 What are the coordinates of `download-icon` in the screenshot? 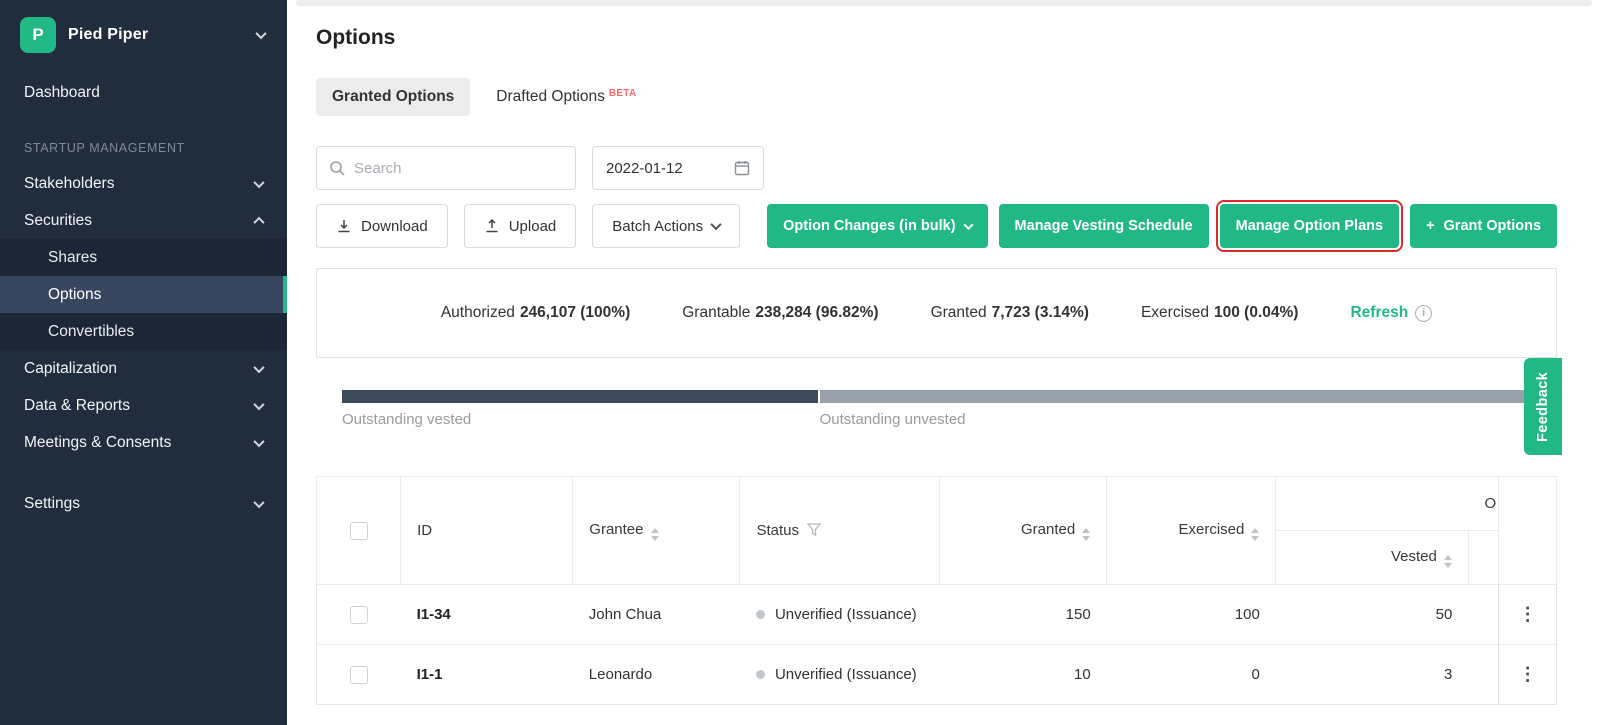 It's located at (344, 226).